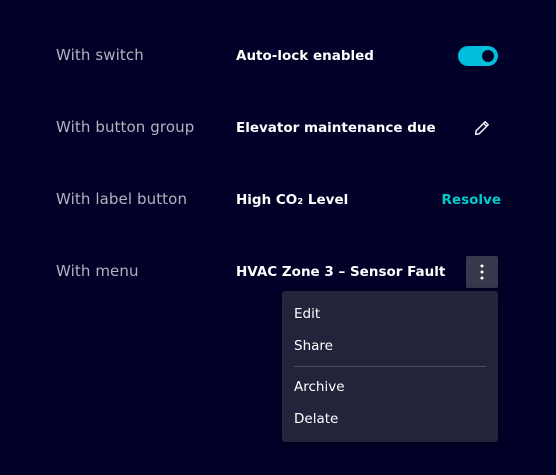  I want to click on row-text-hvac: HVAC Zone 3 – Sensor Fault, so click(341, 272).